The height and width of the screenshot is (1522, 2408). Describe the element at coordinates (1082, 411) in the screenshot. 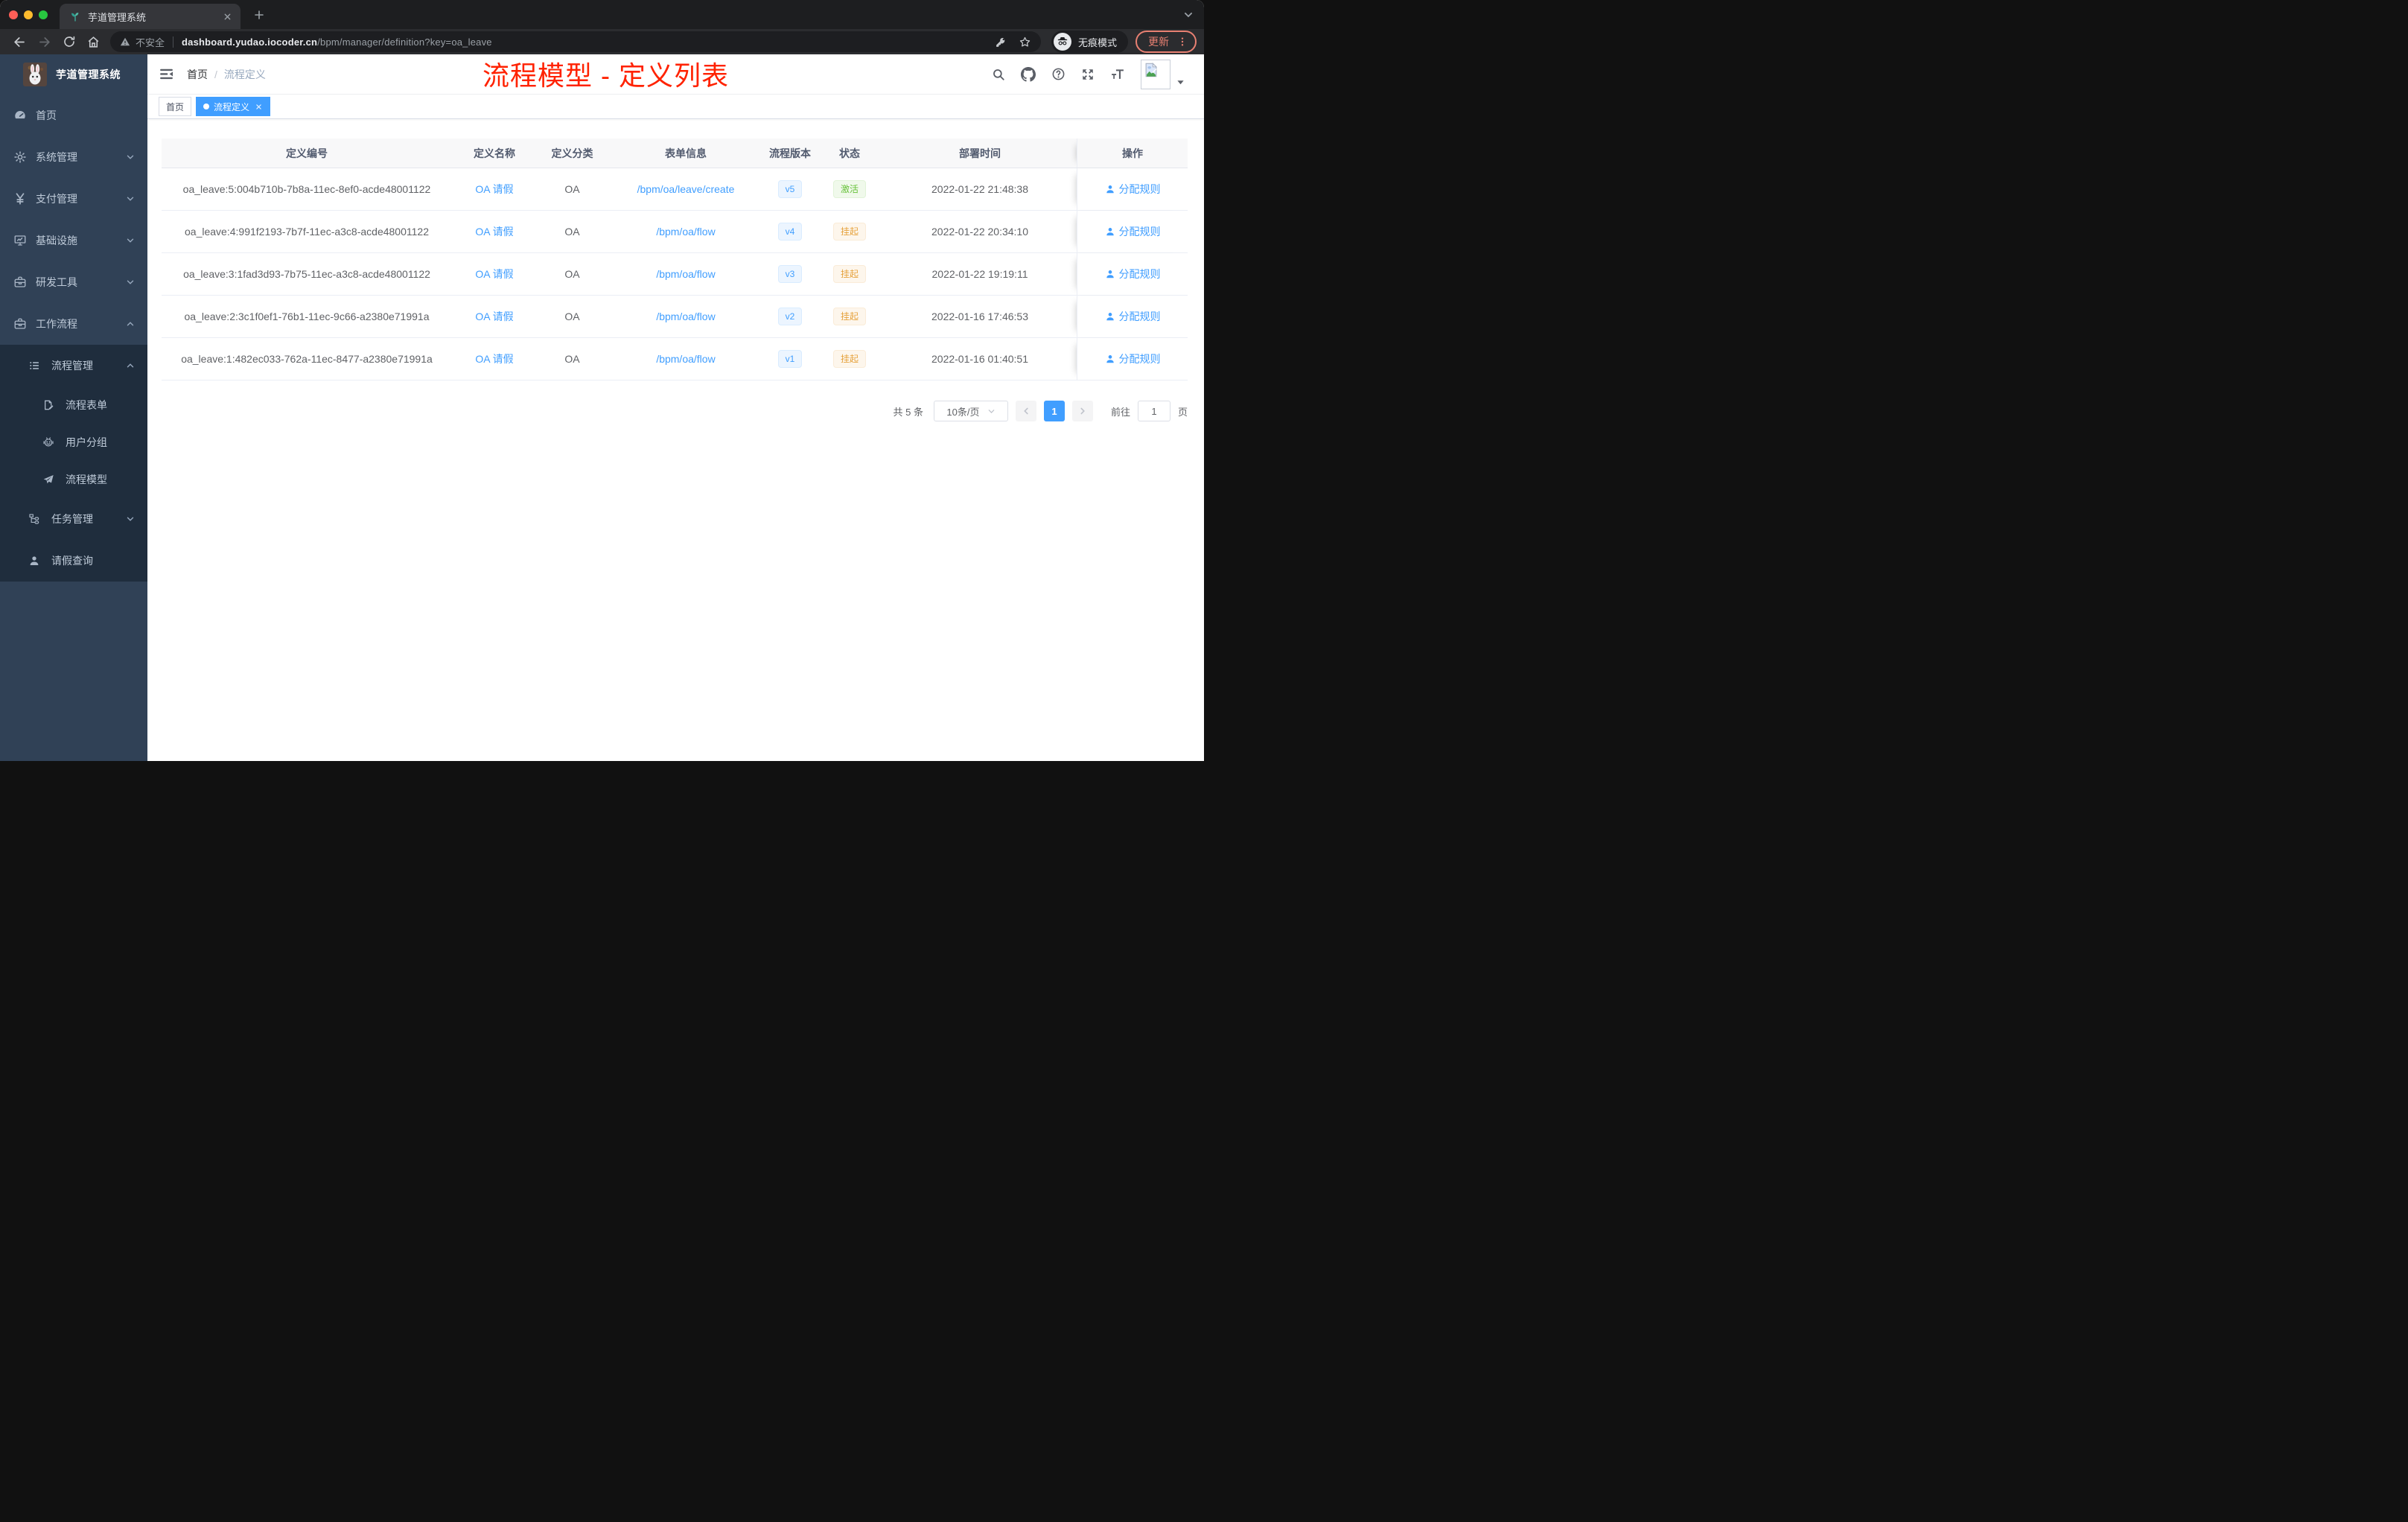

I see `next-page-button` at that location.